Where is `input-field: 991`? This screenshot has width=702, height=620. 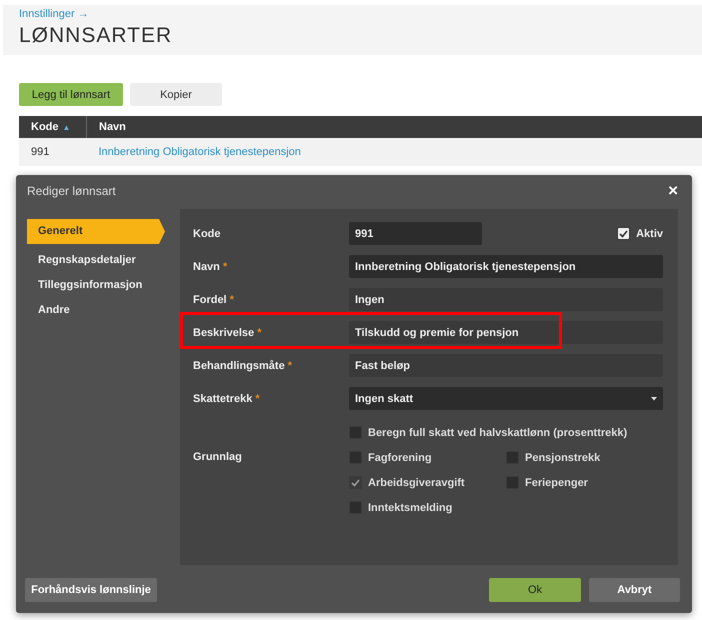
input-field: 991 is located at coordinates (415, 233).